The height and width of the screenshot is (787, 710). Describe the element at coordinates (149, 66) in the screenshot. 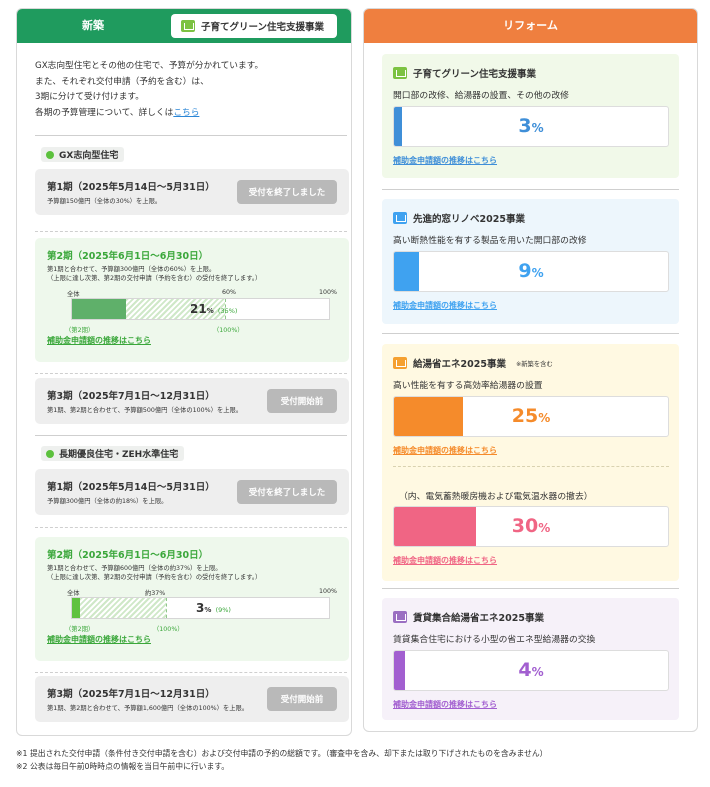

I see `intro-line: GX志向型住宅とその他の住宅で、予算が分かれています。` at that location.